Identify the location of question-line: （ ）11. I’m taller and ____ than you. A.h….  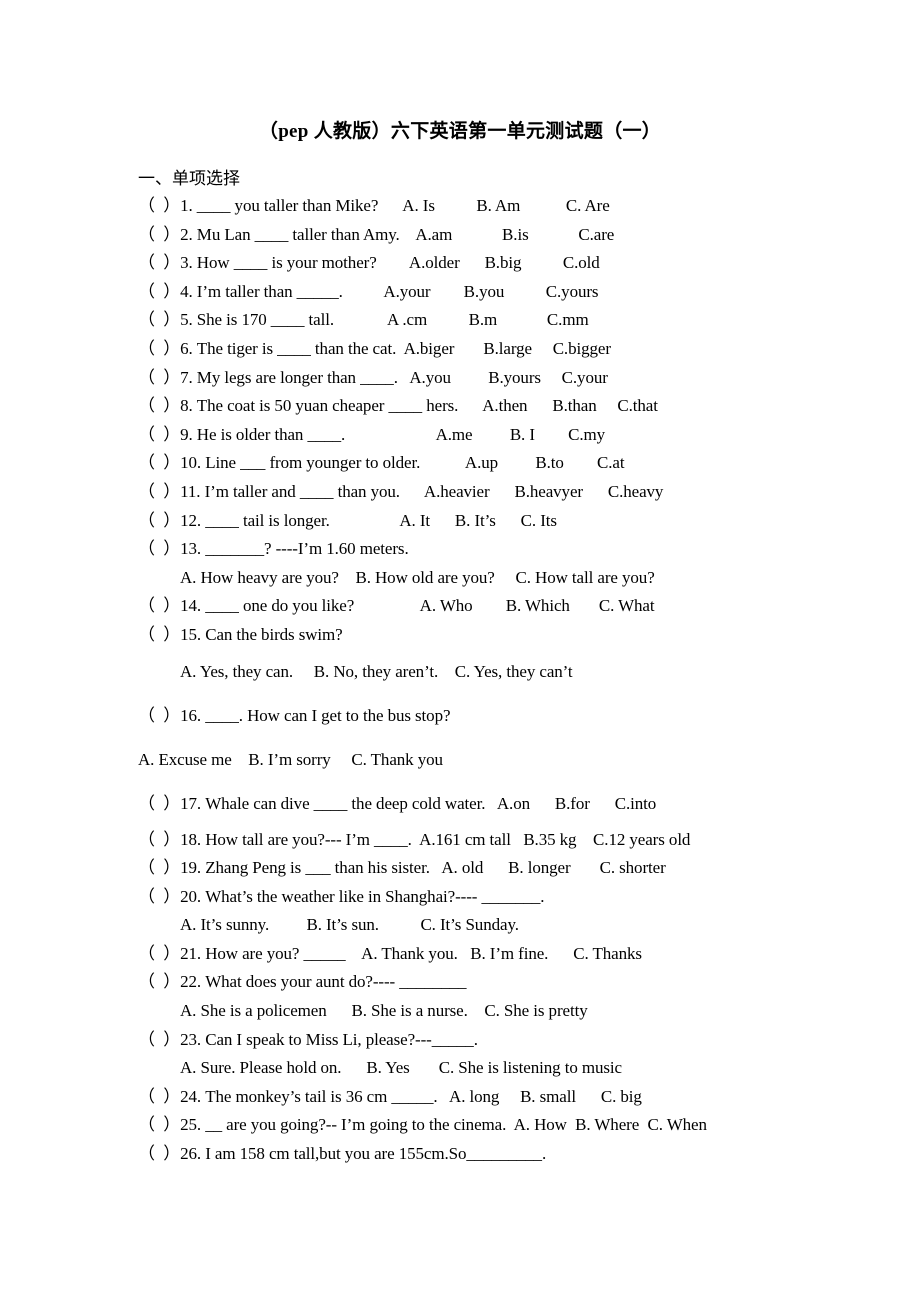
(401, 491).